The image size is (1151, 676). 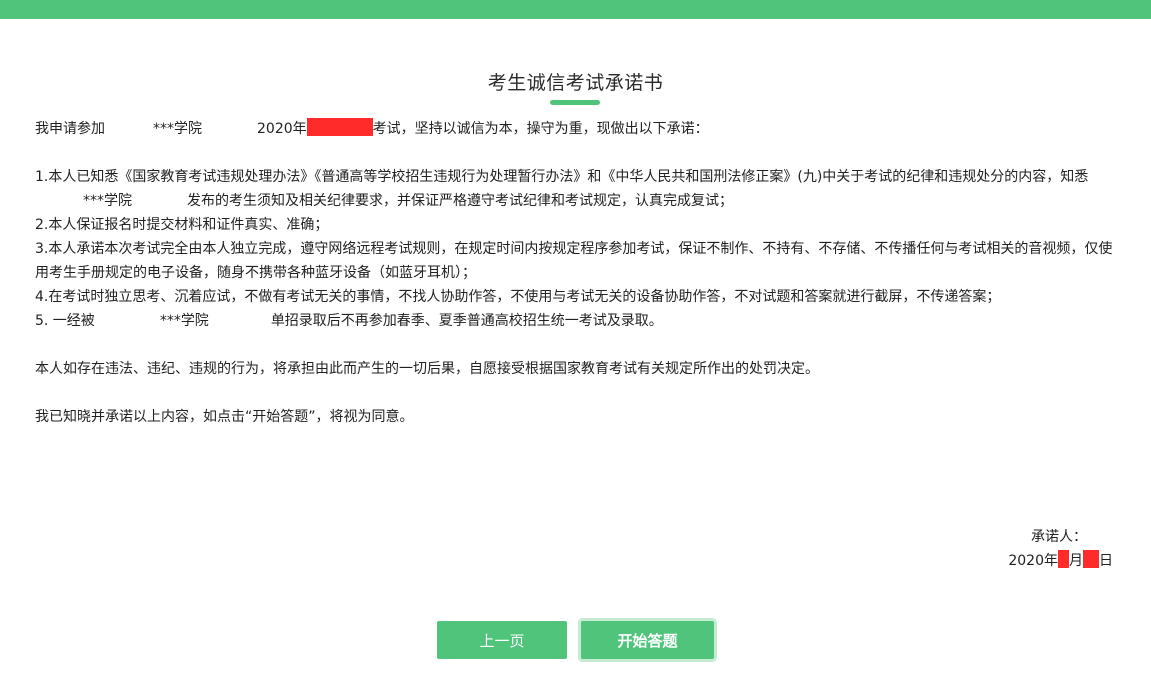 I want to click on start-answering-button: 开始答题, so click(x=647, y=640).